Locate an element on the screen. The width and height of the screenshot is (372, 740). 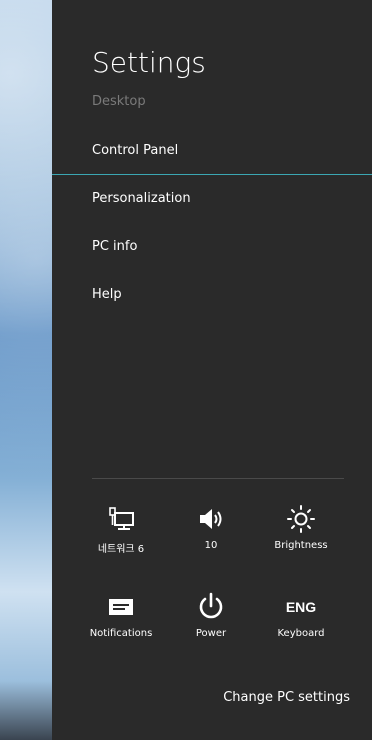
volume-tile: 10 is located at coordinates (211, 534).